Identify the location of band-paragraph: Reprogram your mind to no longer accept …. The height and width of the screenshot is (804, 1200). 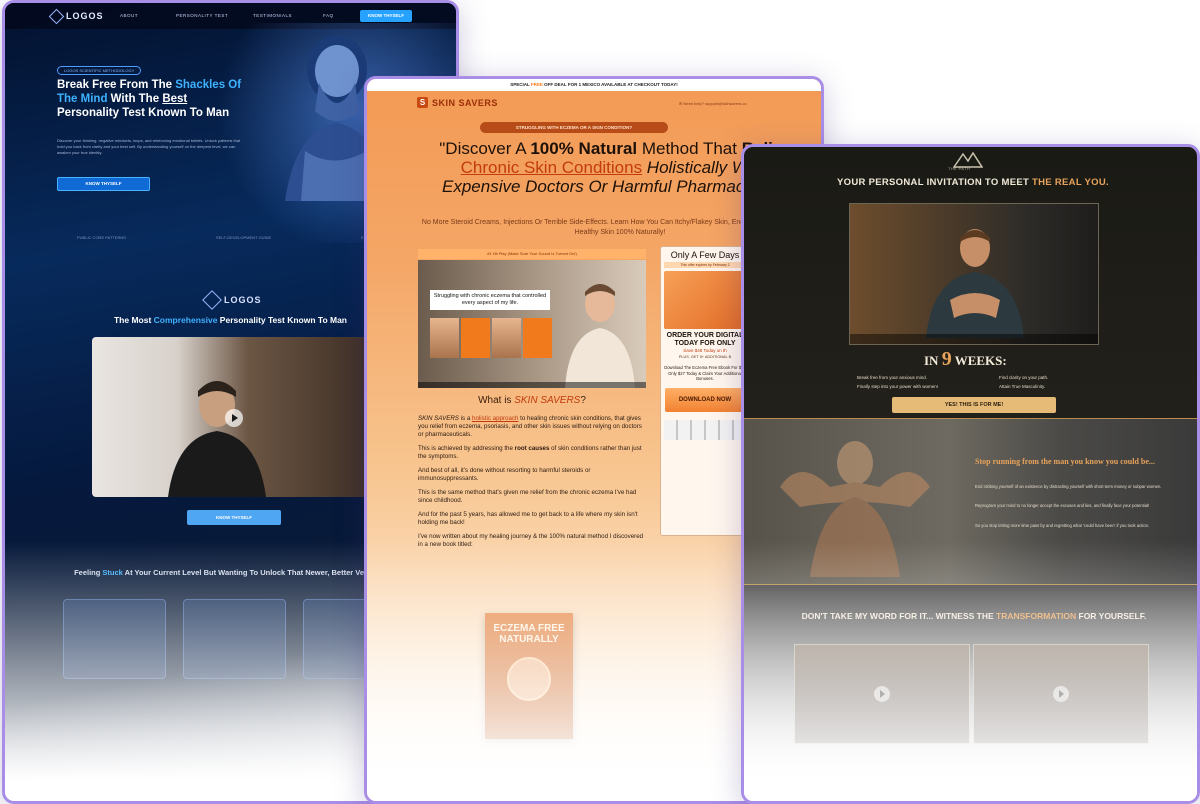
(1062, 505).